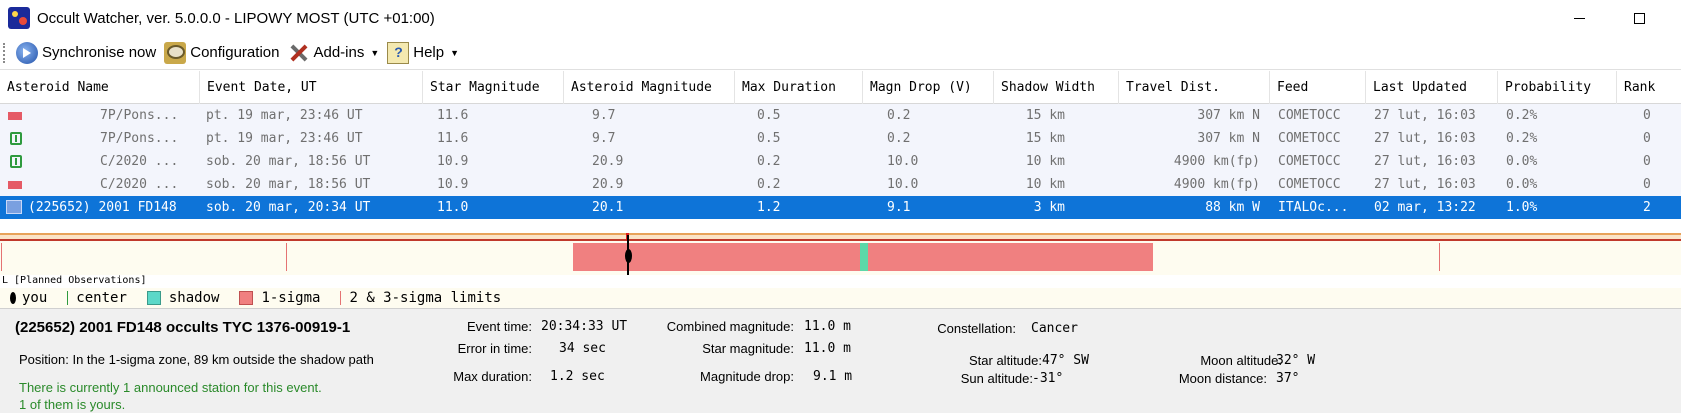 Image resolution: width=1681 pixels, height=413 pixels. I want to click on column-header-last-updated: Last Updated, so click(1432, 87).